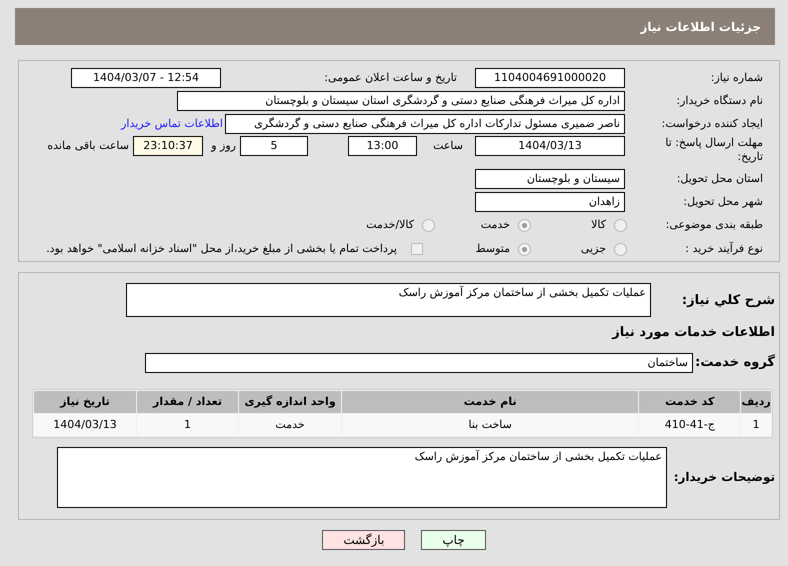  I want to click on field-label: نام دستگاه خریدار:, so click(719, 101).